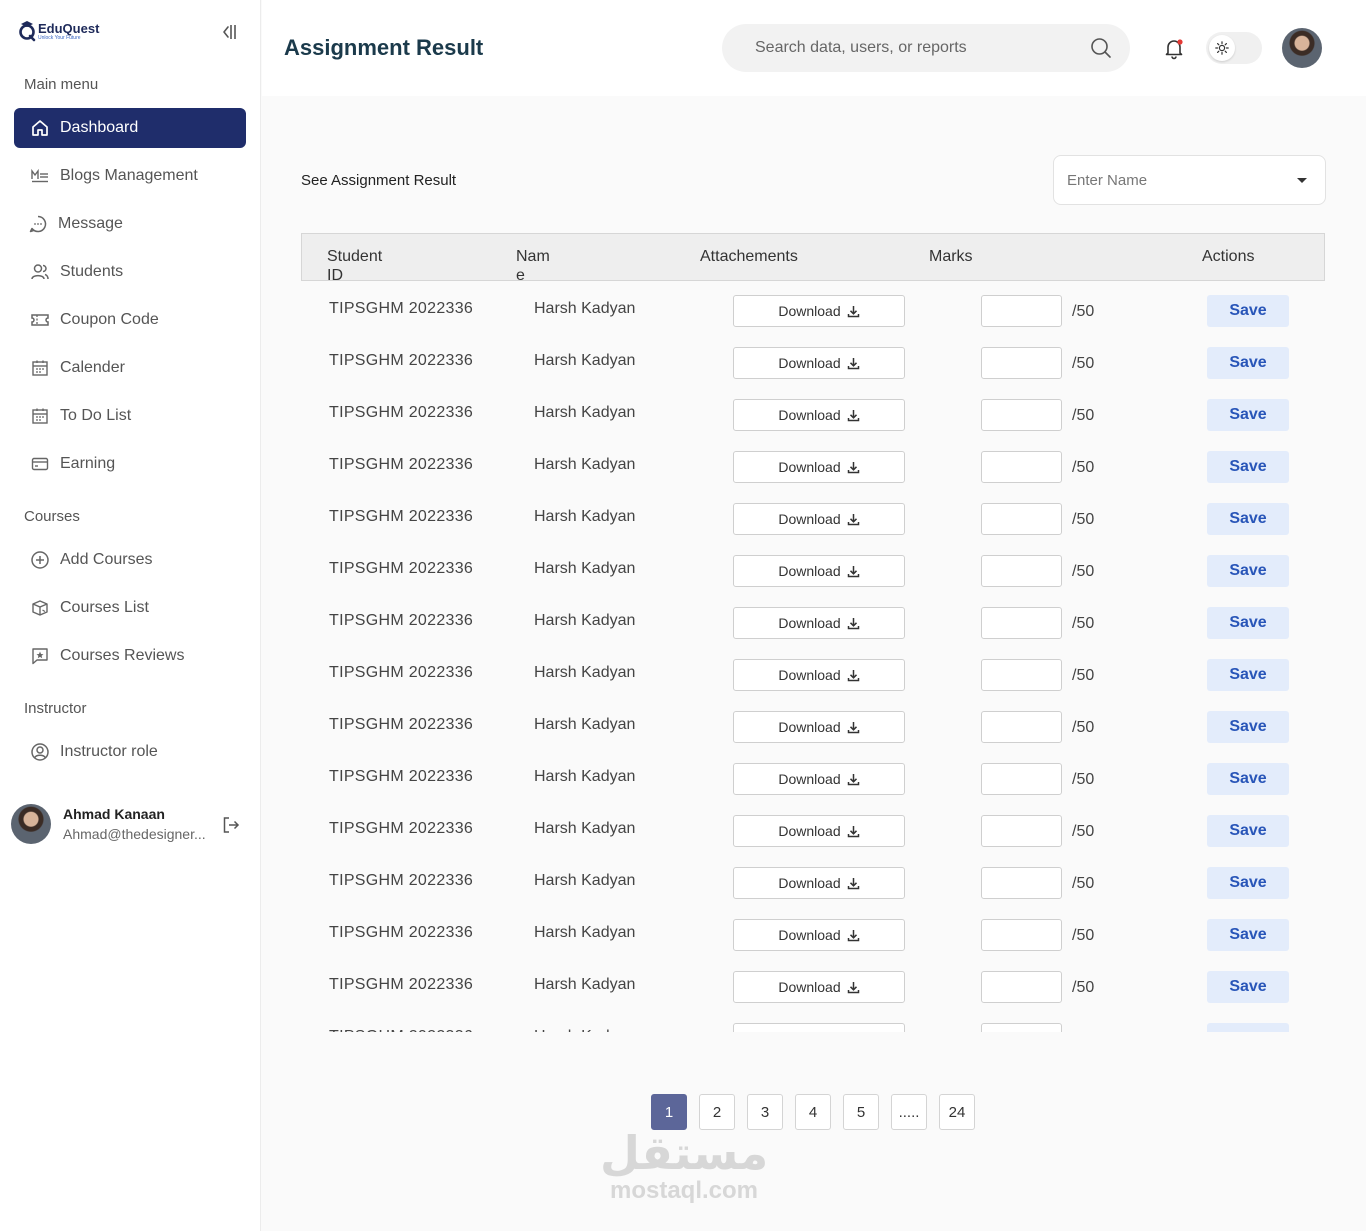 Image resolution: width=1366 pixels, height=1231 pixels. Describe the element at coordinates (861, 1112) in the screenshot. I see `page-button: 5` at that location.